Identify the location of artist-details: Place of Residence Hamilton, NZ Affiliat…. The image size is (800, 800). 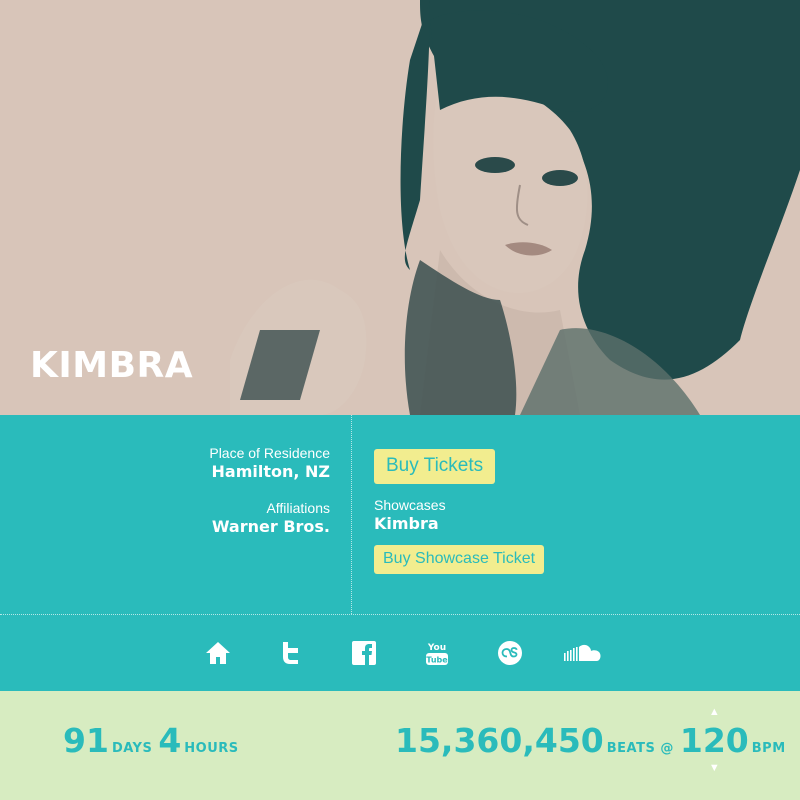
(269, 500).